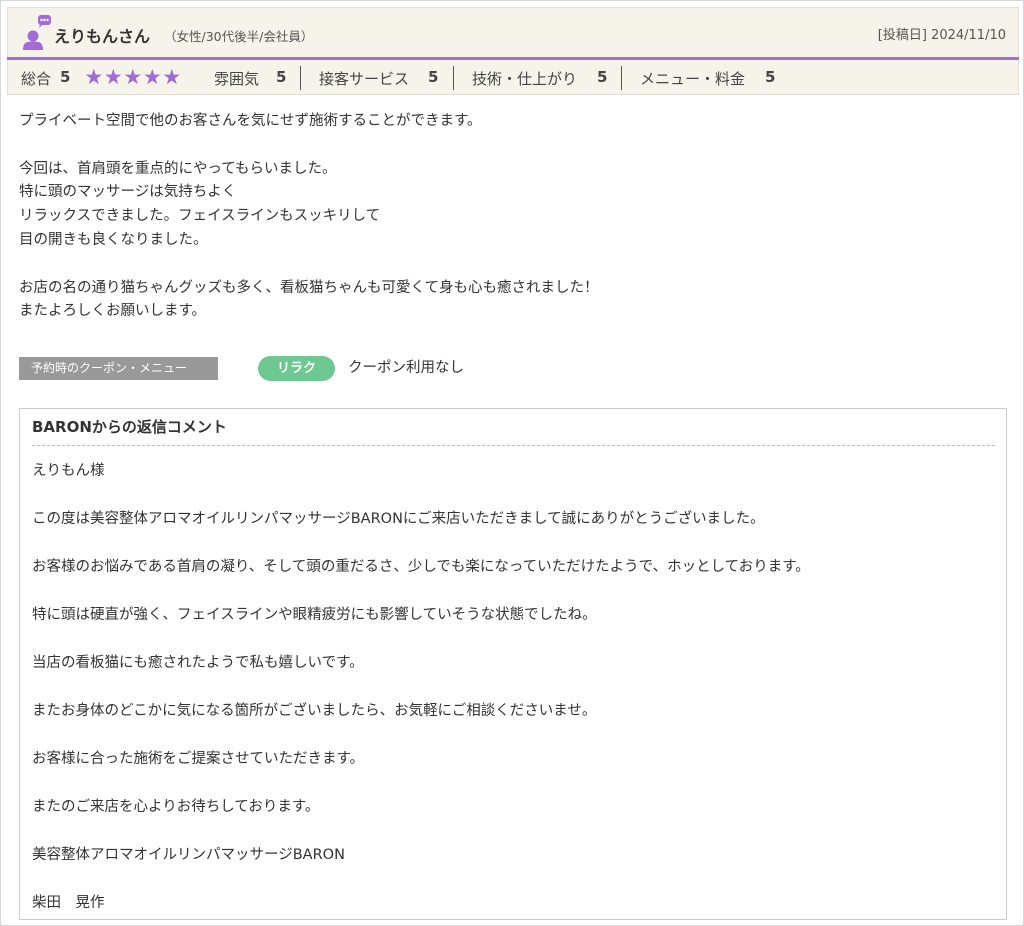 This screenshot has height=926, width=1024. Describe the element at coordinates (65, 77) in the screenshot. I see `total-rating-value: 5` at that location.